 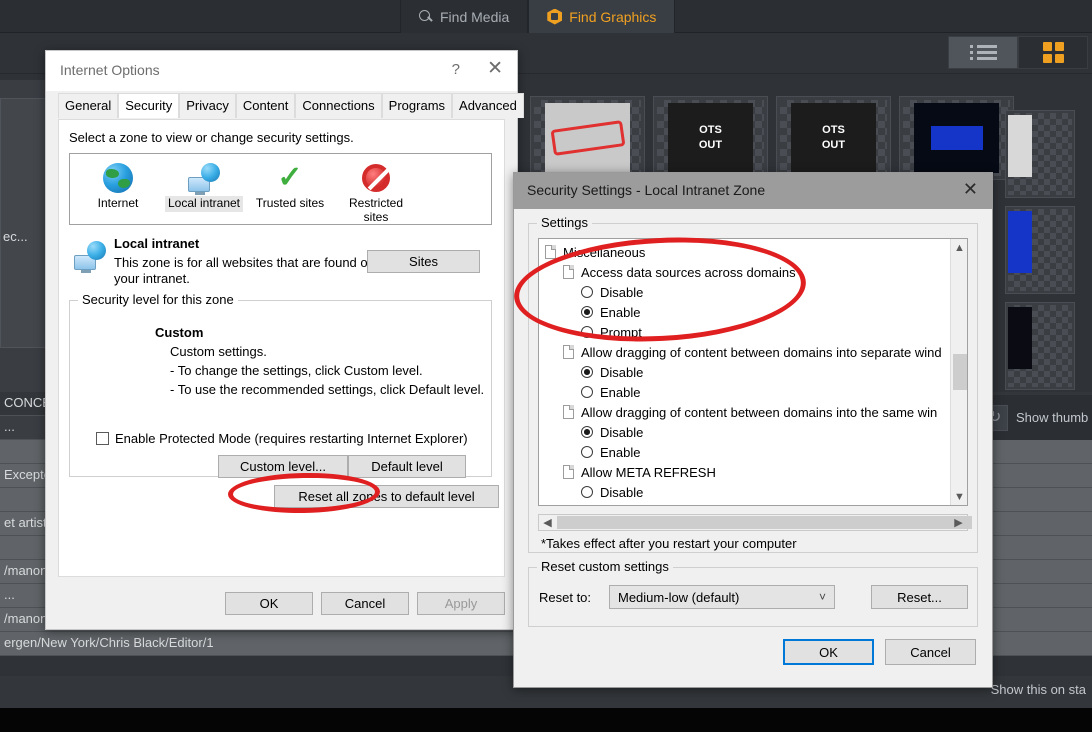 I want to click on tab-advanced: Advanced, so click(x=488, y=105).